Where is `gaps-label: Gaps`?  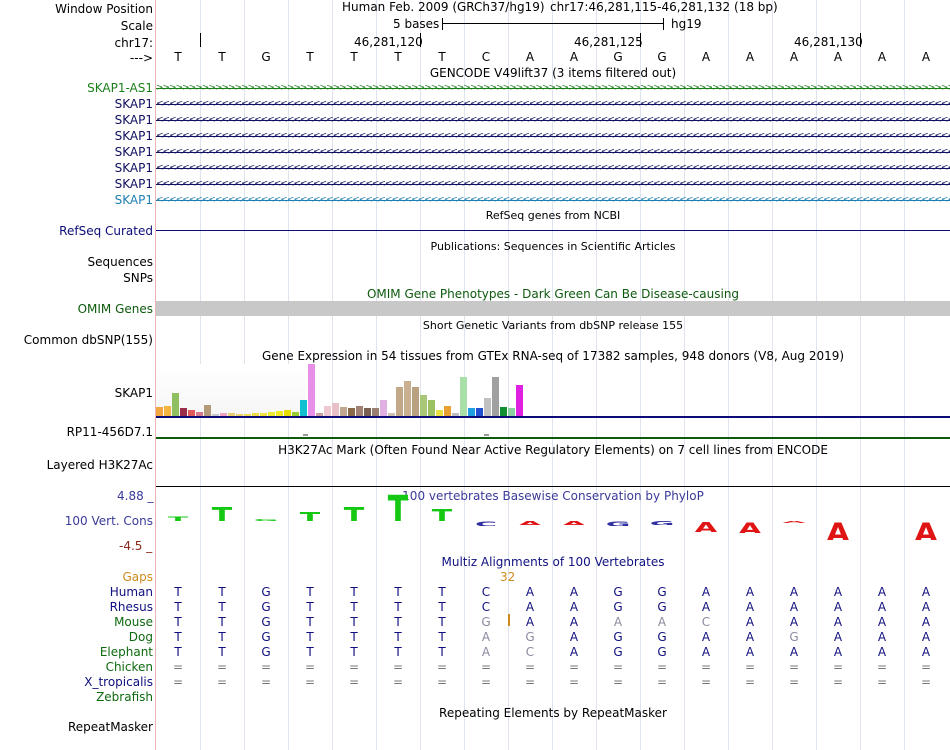 gaps-label: Gaps is located at coordinates (137, 577).